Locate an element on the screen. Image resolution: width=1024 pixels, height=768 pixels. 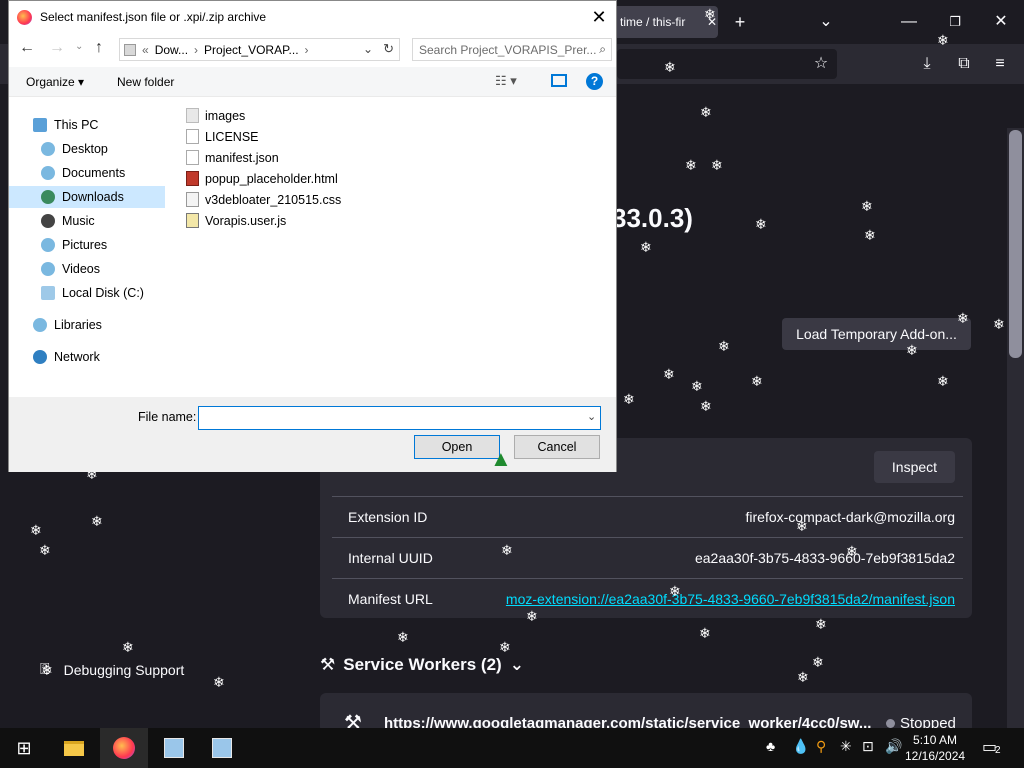
file-item: v3debloater_210515.css is located at coordinates (263, 199).